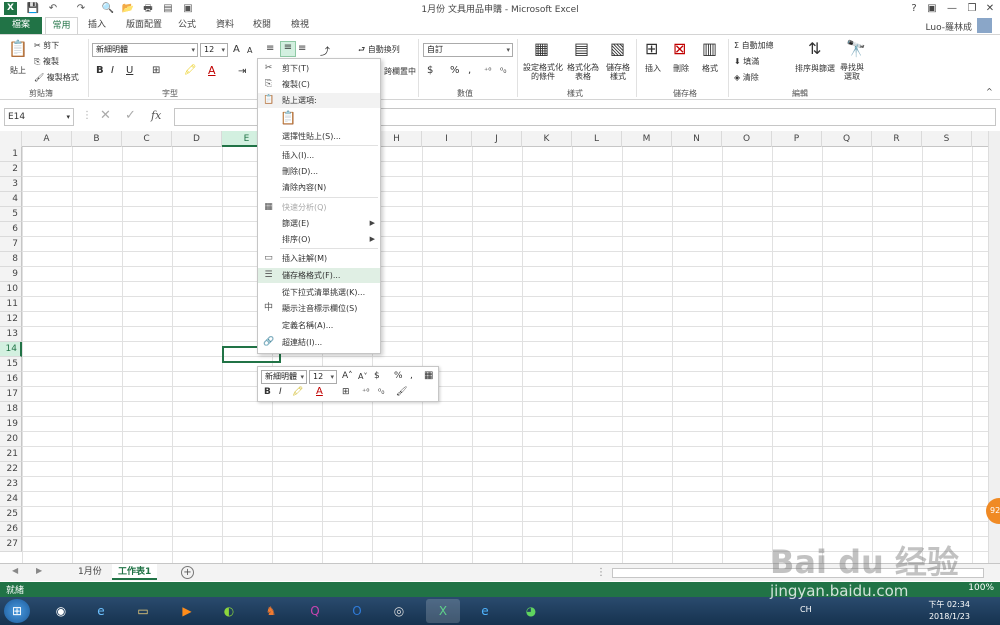 Image resolution: width=1000 pixels, height=625 pixels. Describe the element at coordinates (236, 49) in the screenshot. I see `grow-font-button: A` at that location.